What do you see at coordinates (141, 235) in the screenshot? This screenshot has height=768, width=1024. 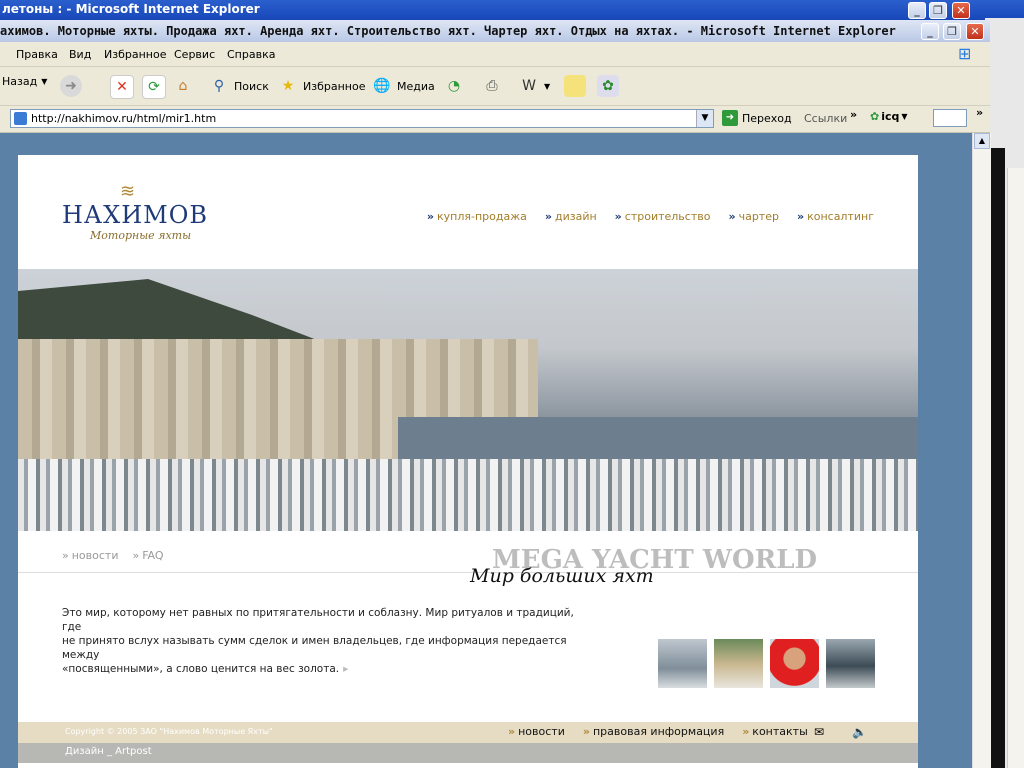 I see `logo-subtitle: Моторные яхты` at bounding box center [141, 235].